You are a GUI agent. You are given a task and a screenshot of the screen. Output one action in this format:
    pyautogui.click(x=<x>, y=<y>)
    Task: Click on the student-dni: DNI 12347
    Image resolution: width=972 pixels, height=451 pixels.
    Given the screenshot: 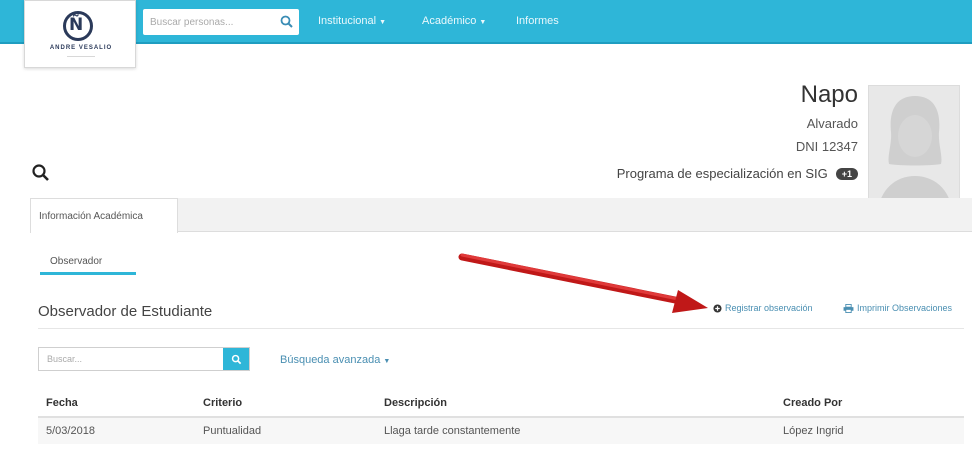 What is the action you would take?
    pyautogui.click(x=826, y=146)
    